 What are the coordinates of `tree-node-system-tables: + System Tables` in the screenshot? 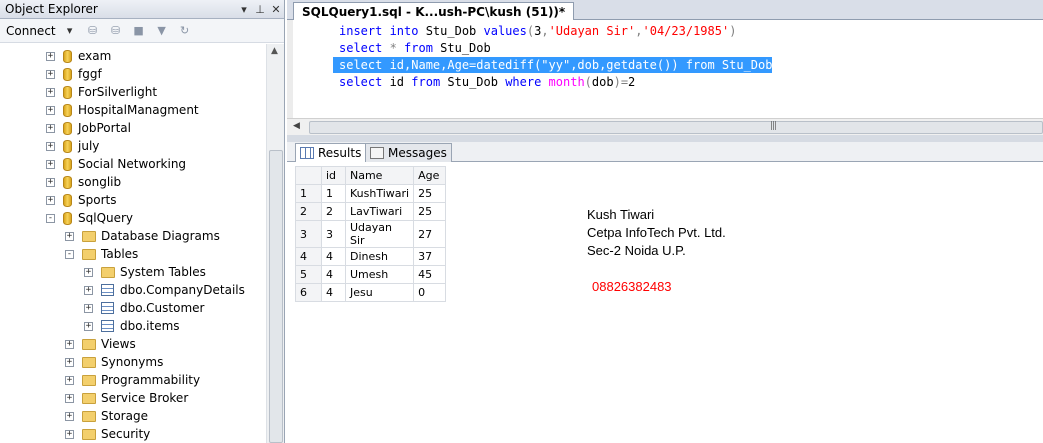 It's located at (145, 272).